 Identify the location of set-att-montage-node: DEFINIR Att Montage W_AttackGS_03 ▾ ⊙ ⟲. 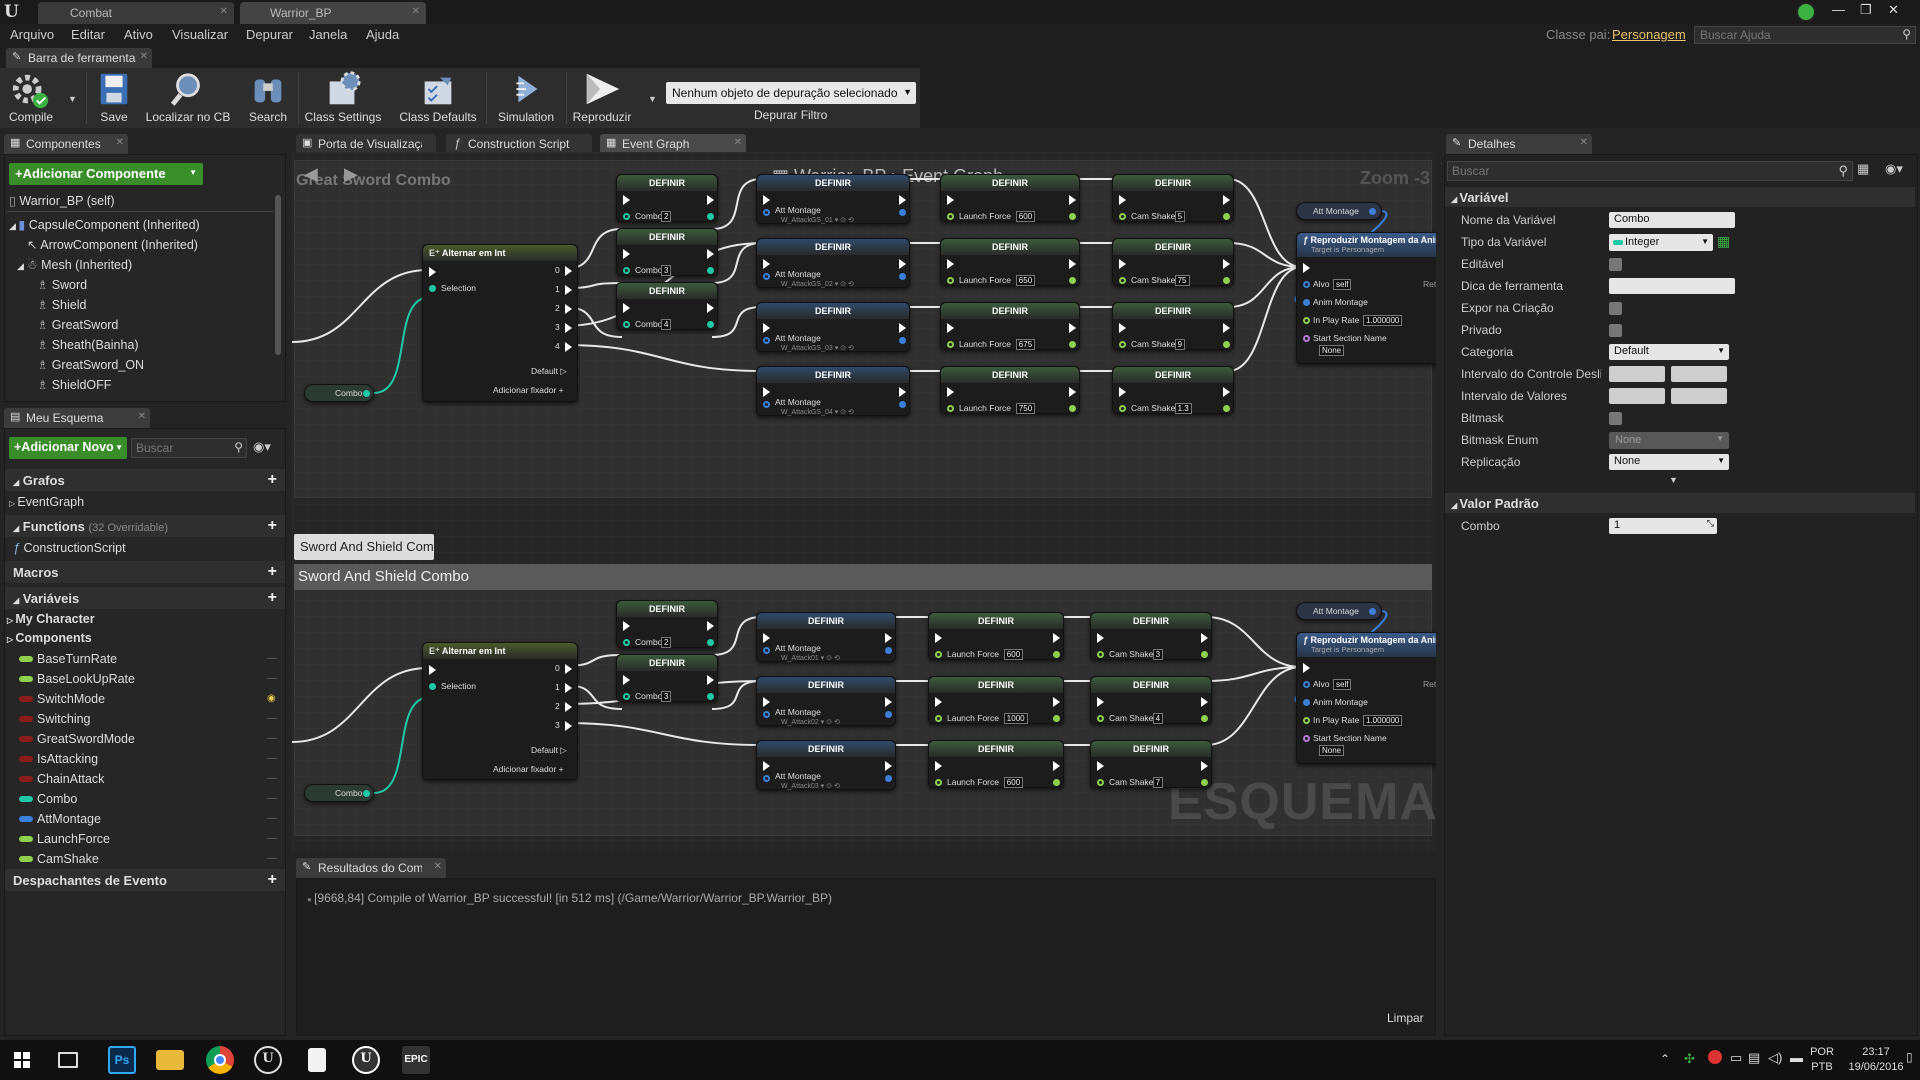
(833, 327).